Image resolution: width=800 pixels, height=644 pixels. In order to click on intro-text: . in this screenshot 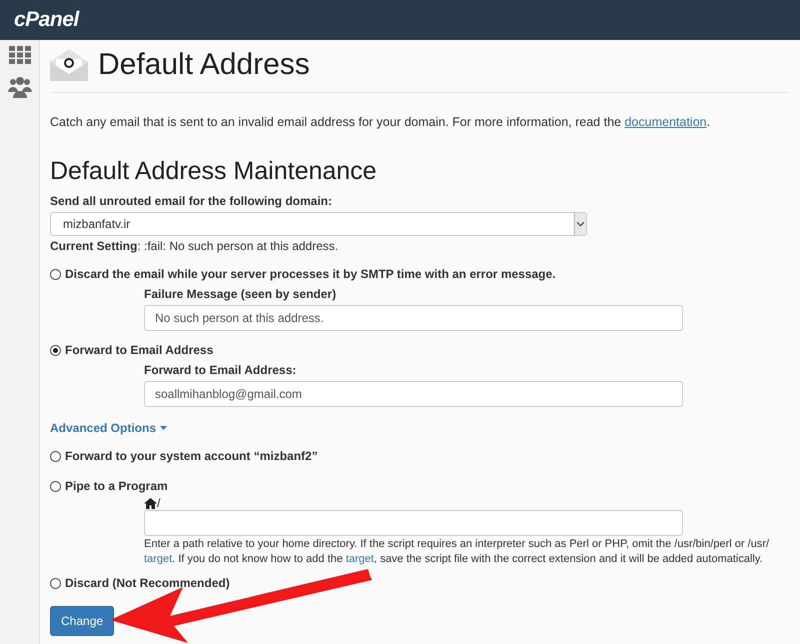, I will do `click(708, 122)`.